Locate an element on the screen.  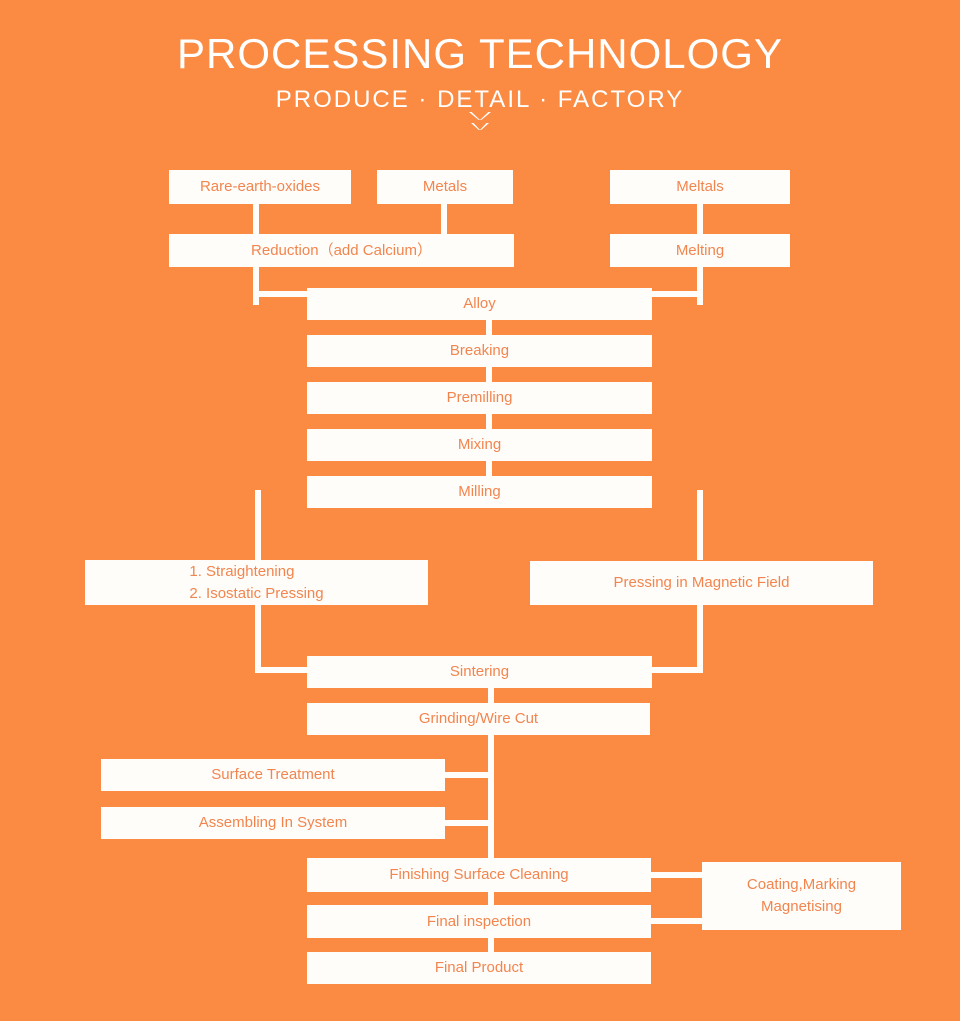
node-finishing-surface-cleaning: Finishing Surface Cleaning is located at coordinates (479, 875).